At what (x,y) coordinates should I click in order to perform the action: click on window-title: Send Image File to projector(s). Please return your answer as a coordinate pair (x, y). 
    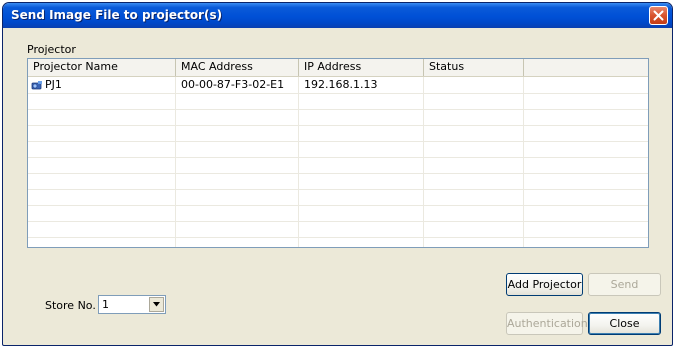
    Looking at the image, I should click on (117, 15).